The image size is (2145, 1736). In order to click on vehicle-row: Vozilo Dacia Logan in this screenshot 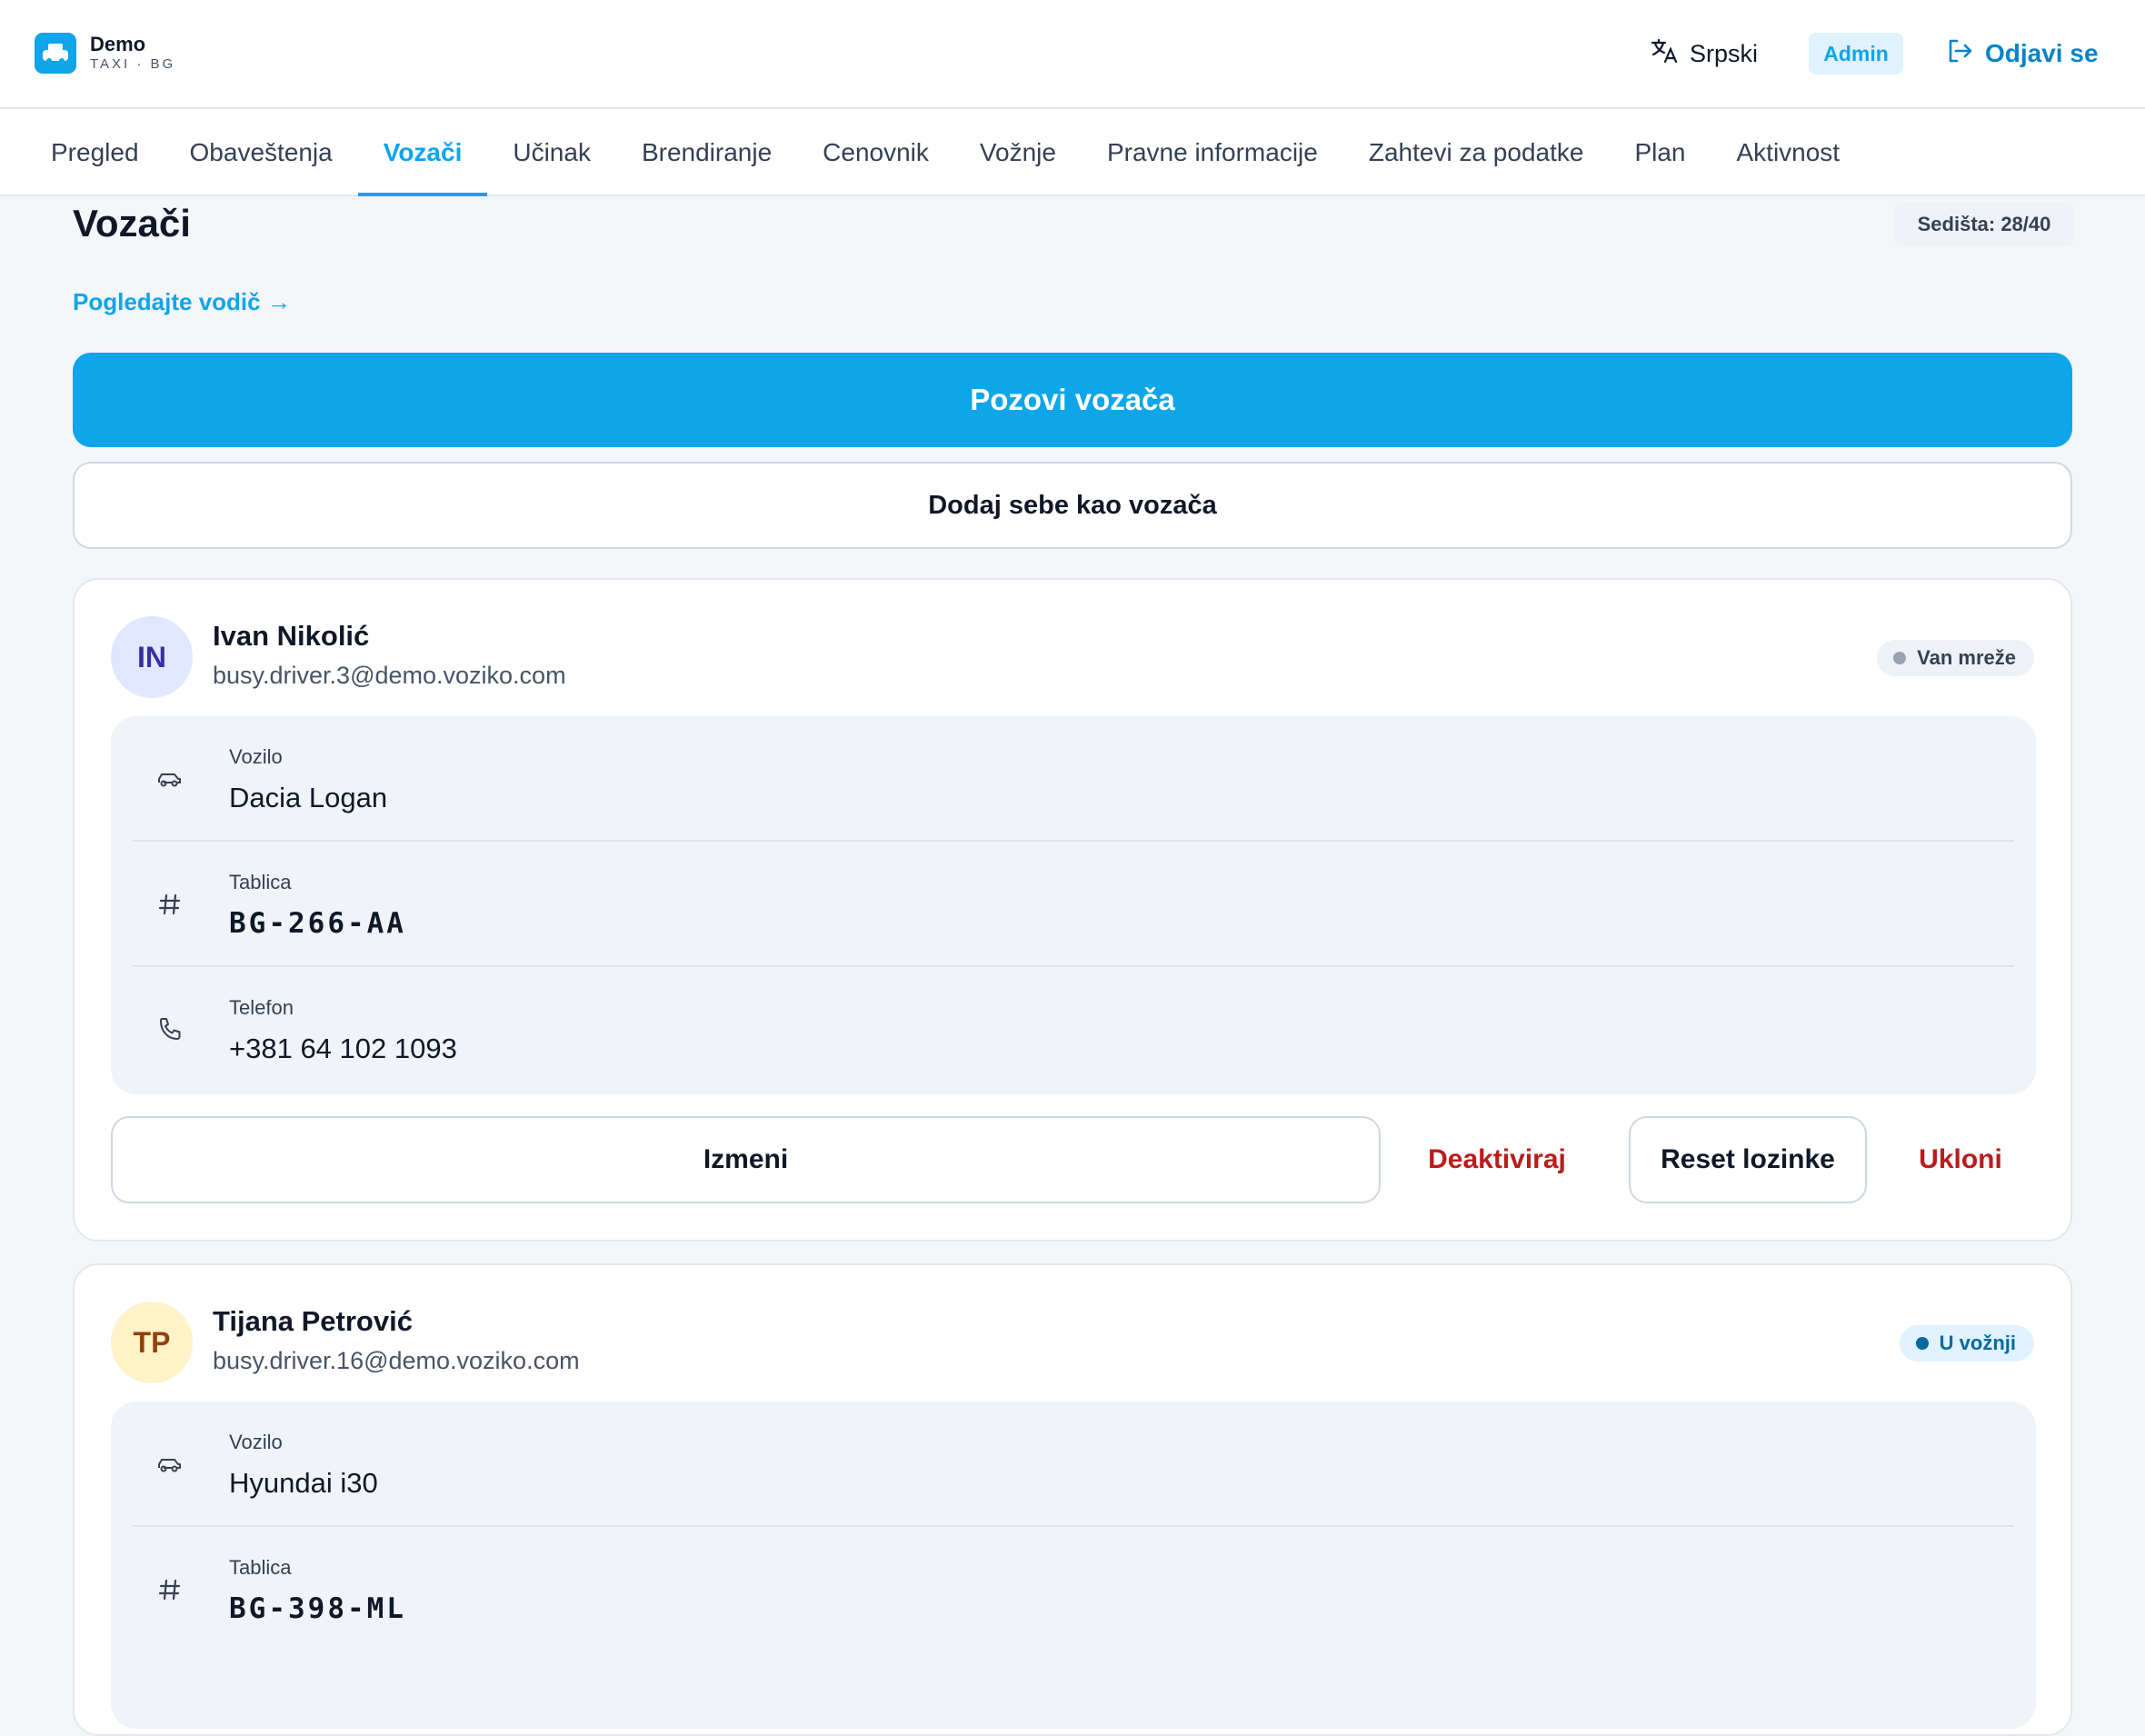, I will do `click(1074, 779)`.